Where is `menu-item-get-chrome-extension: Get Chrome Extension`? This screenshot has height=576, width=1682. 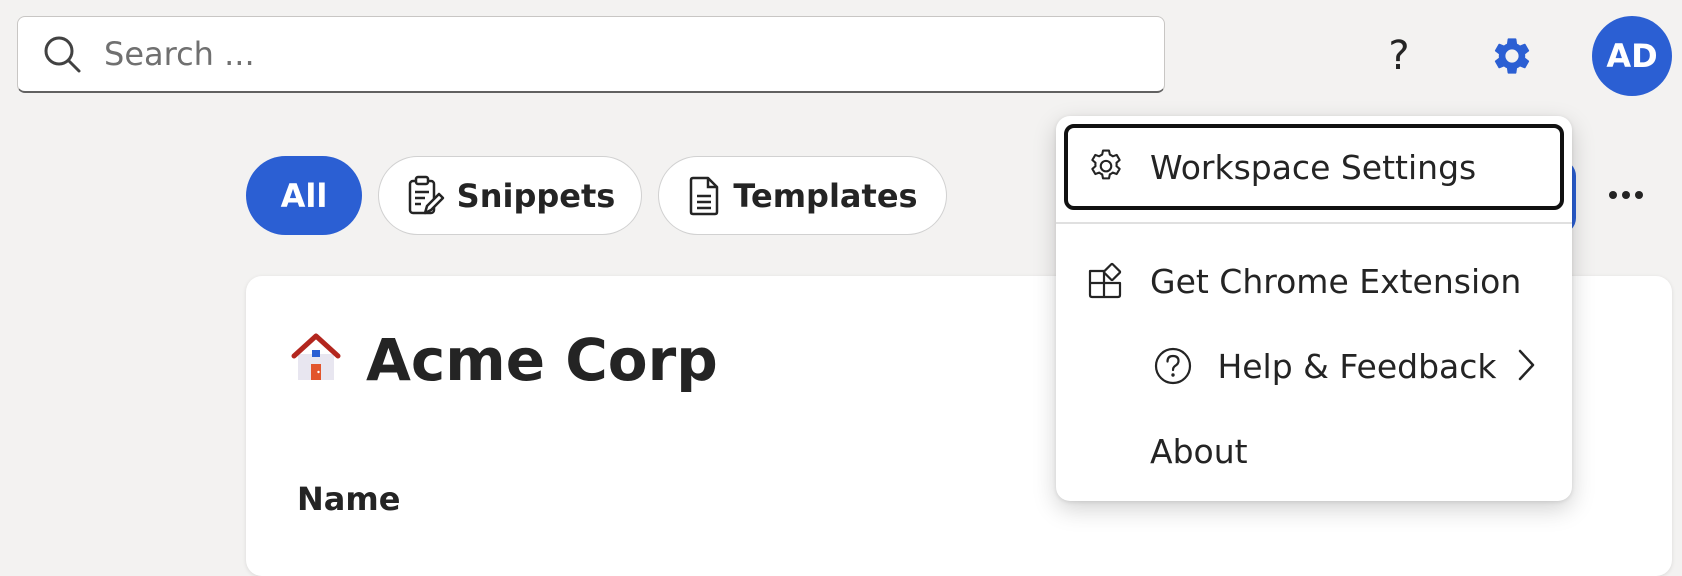
menu-item-get-chrome-extension: Get Chrome Extension is located at coordinates (1314, 281).